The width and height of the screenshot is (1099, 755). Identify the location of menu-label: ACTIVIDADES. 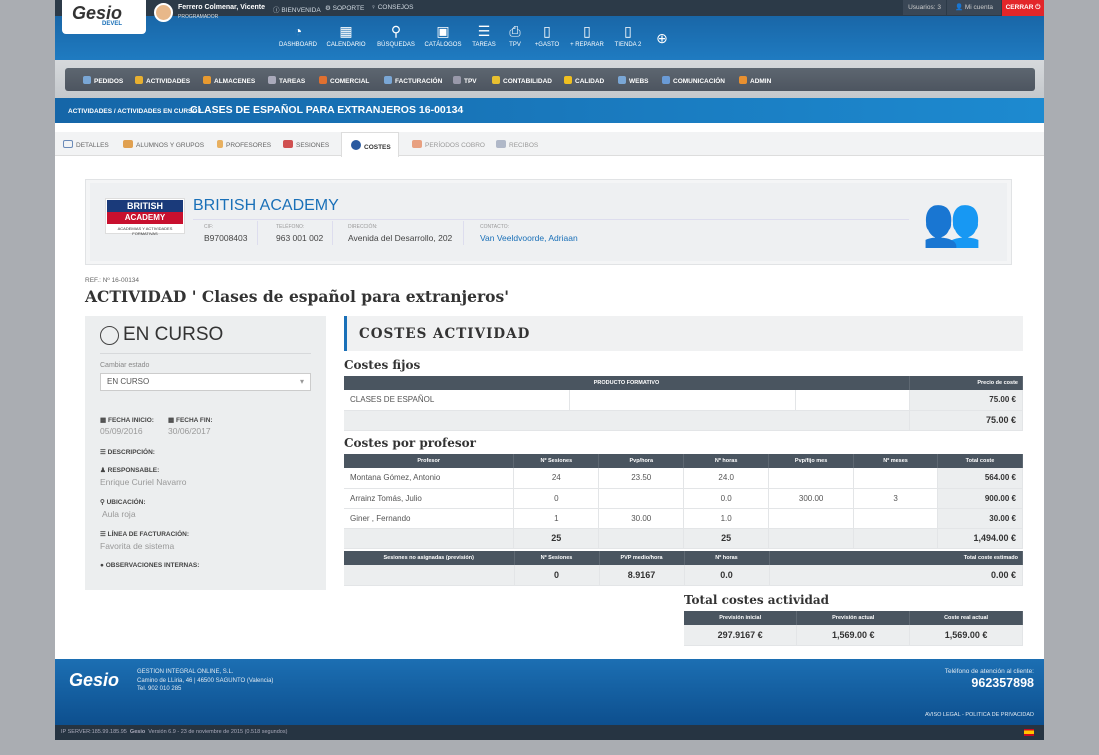
(168, 81).